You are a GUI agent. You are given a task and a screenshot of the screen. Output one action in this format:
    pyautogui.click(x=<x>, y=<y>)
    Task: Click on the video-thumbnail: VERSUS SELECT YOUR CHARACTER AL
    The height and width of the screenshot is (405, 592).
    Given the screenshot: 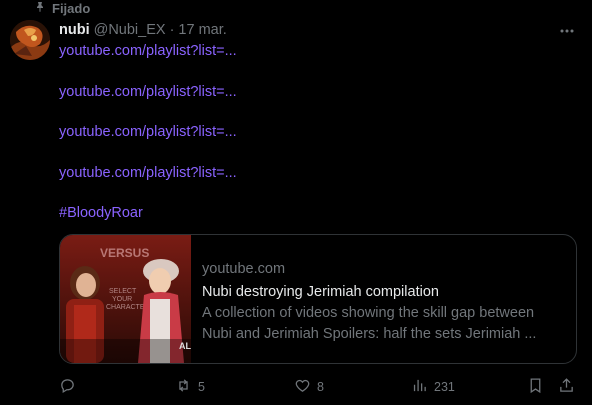 What is the action you would take?
    pyautogui.click(x=125, y=299)
    